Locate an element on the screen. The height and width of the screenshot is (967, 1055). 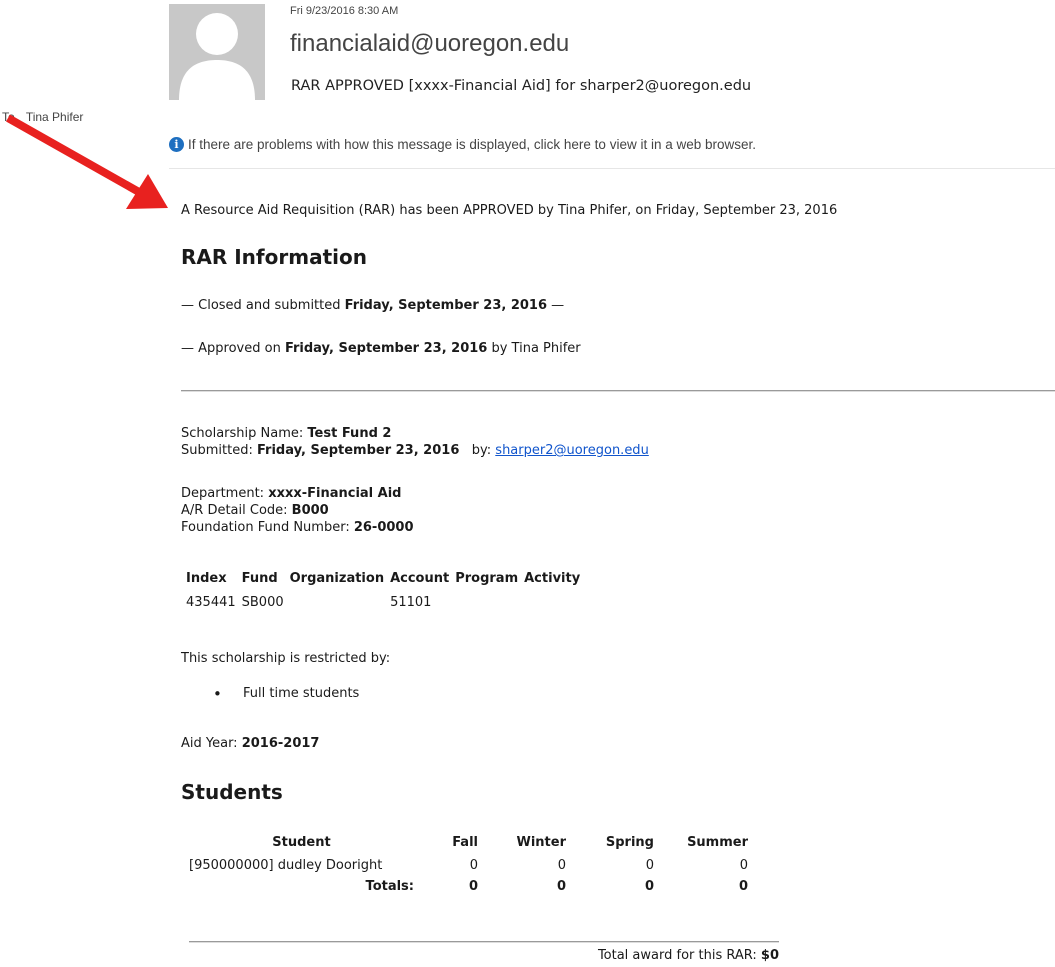
fund-col-index: Index is located at coordinates (206, 578).